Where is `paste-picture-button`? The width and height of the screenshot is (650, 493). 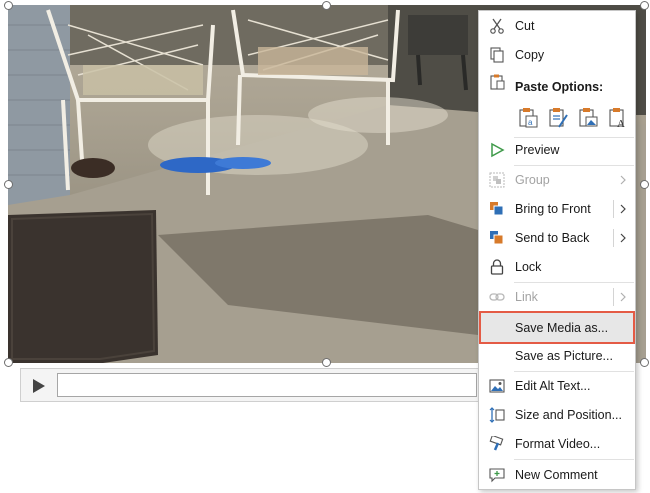 paste-picture-button is located at coordinates (588, 118).